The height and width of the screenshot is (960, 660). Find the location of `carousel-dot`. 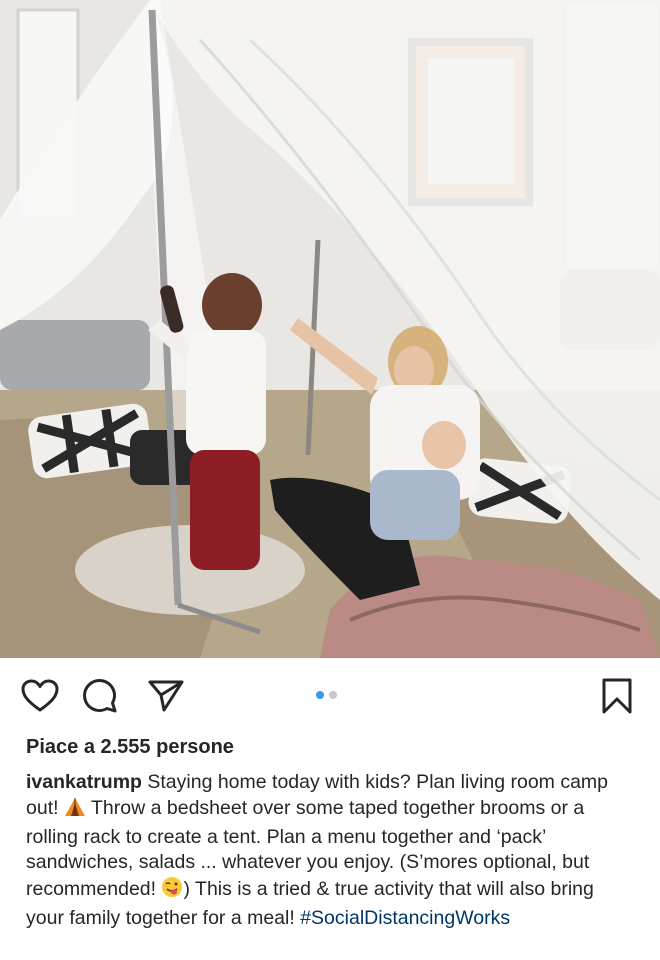

carousel-dot is located at coordinates (333, 695).